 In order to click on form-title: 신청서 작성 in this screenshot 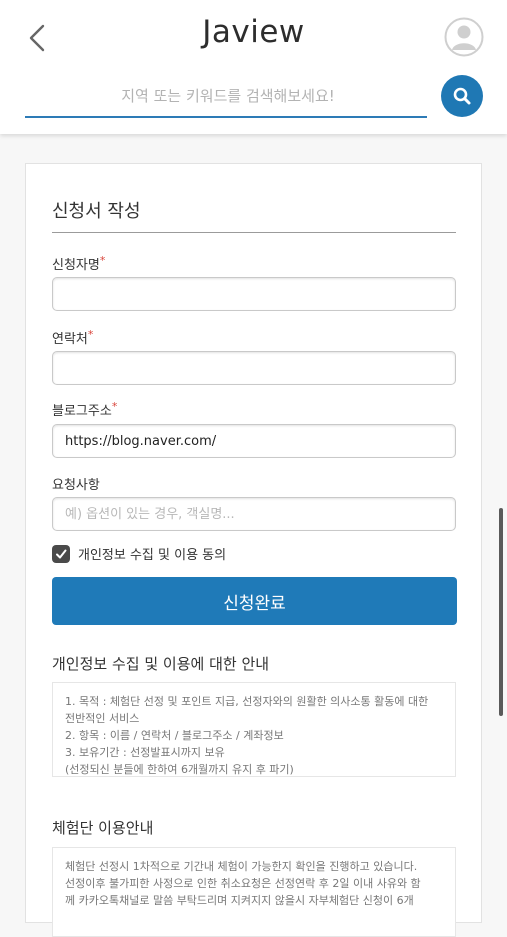, I will do `click(96, 211)`.